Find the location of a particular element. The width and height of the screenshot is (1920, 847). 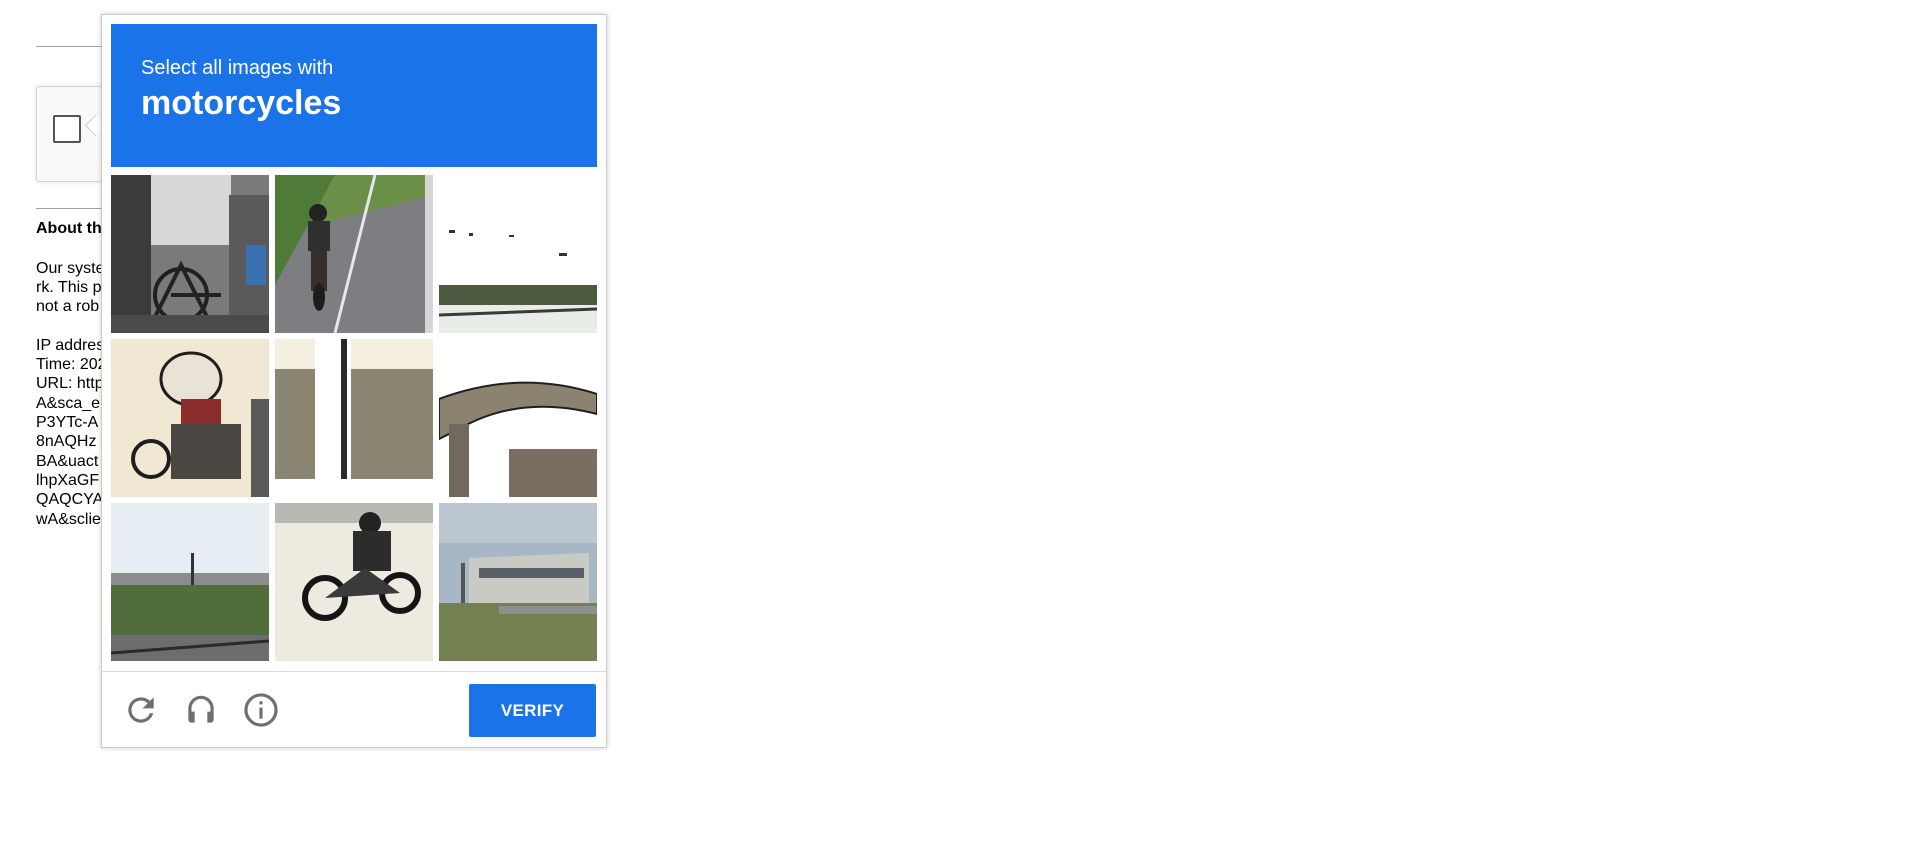

paragraph-line: not a rob is located at coordinates (68, 306).